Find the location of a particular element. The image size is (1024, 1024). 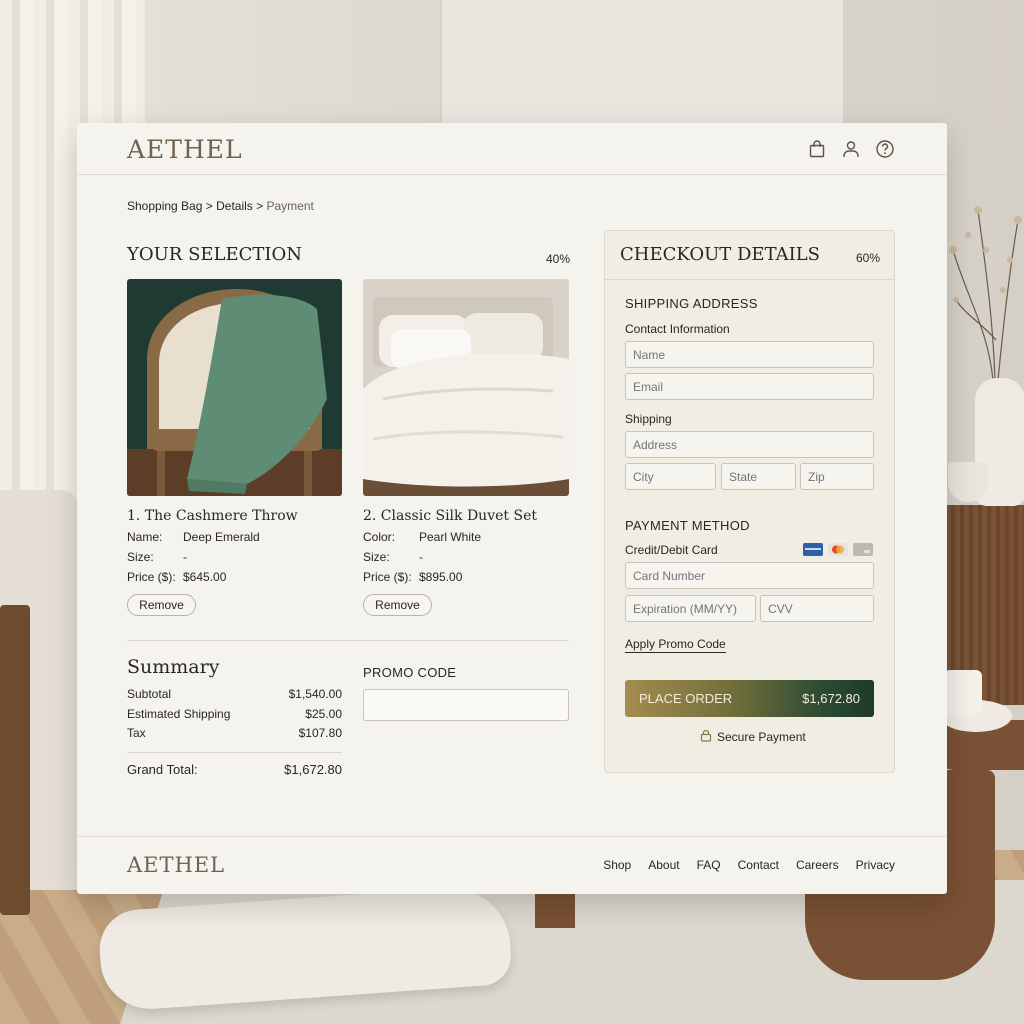

selection-title: YOUR SELECTION is located at coordinates (215, 254).